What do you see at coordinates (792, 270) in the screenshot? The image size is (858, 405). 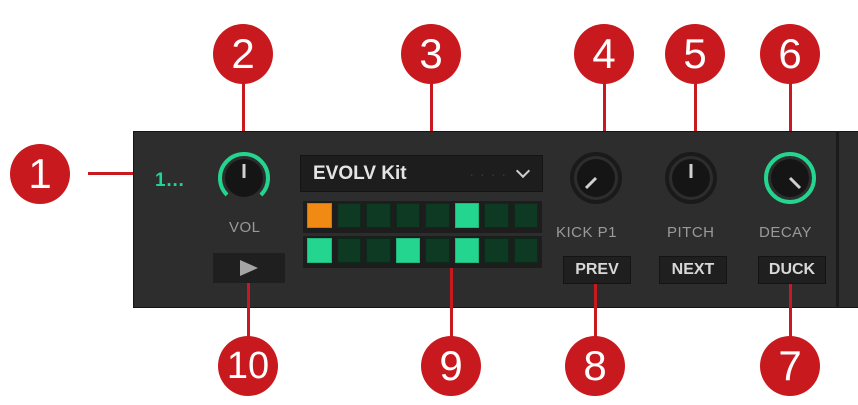 I see `duck-button: DUCK` at bounding box center [792, 270].